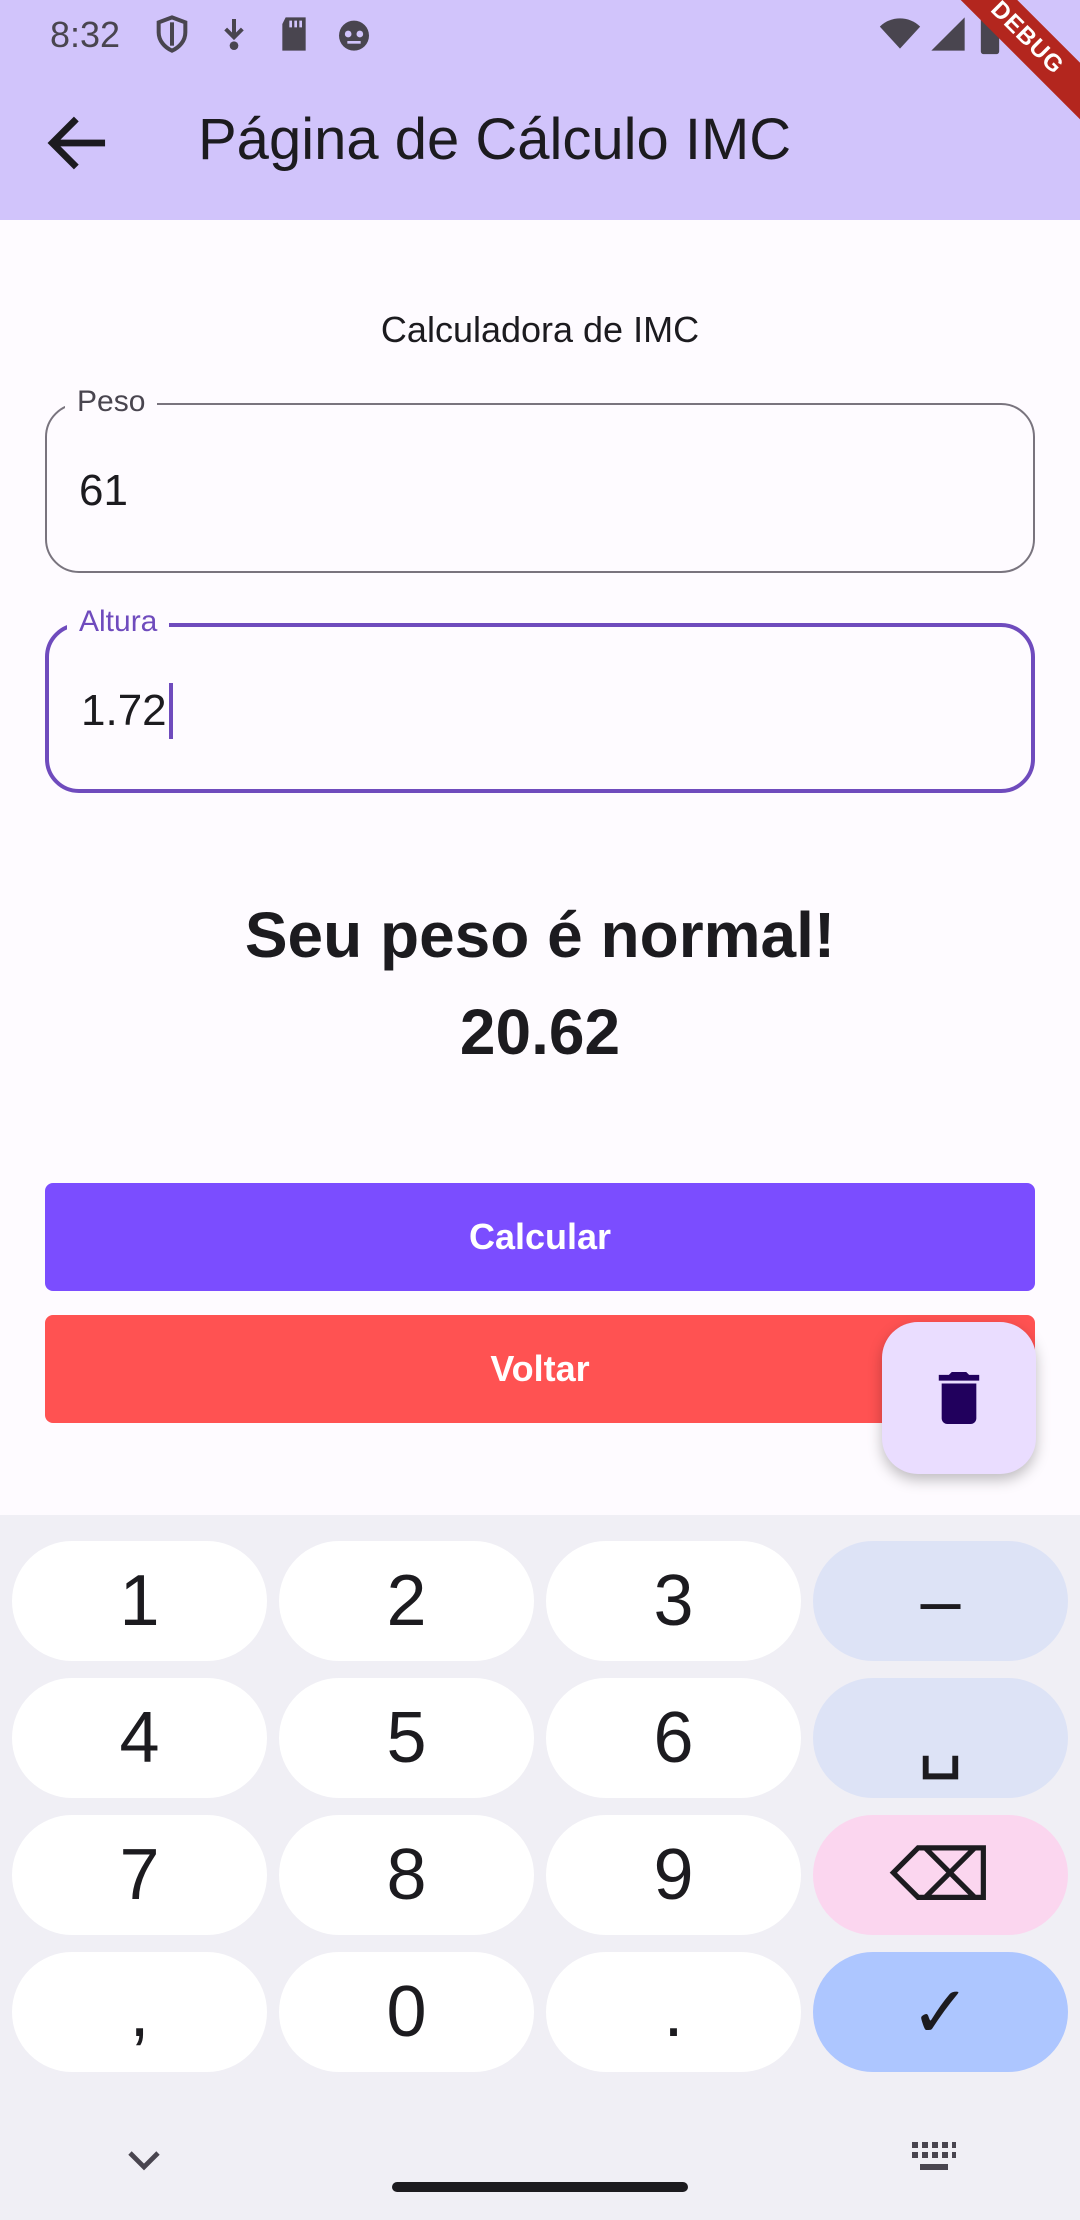 The image size is (1080, 2220). Describe the element at coordinates (294, 34) in the screenshot. I see `sd-card-icon` at that location.